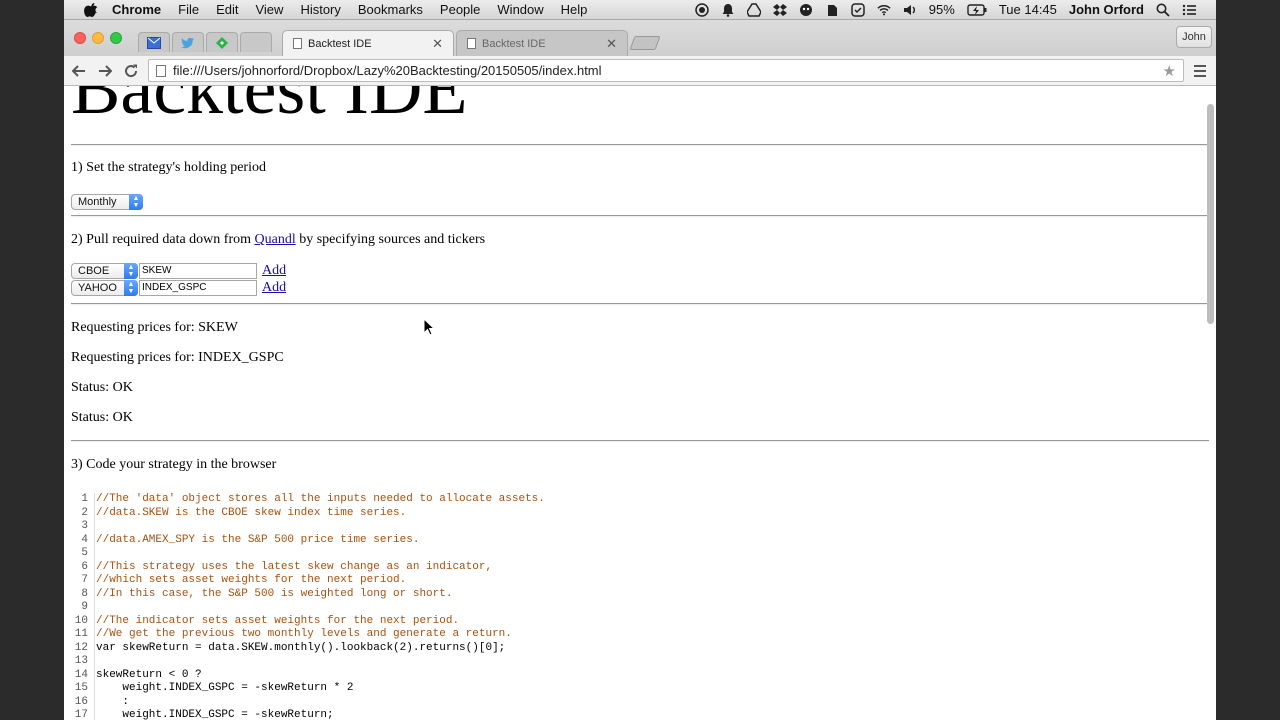 The height and width of the screenshot is (720, 1280). Describe the element at coordinates (188, 42) in the screenshot. I see `pinned-tab-twitter` at that location.